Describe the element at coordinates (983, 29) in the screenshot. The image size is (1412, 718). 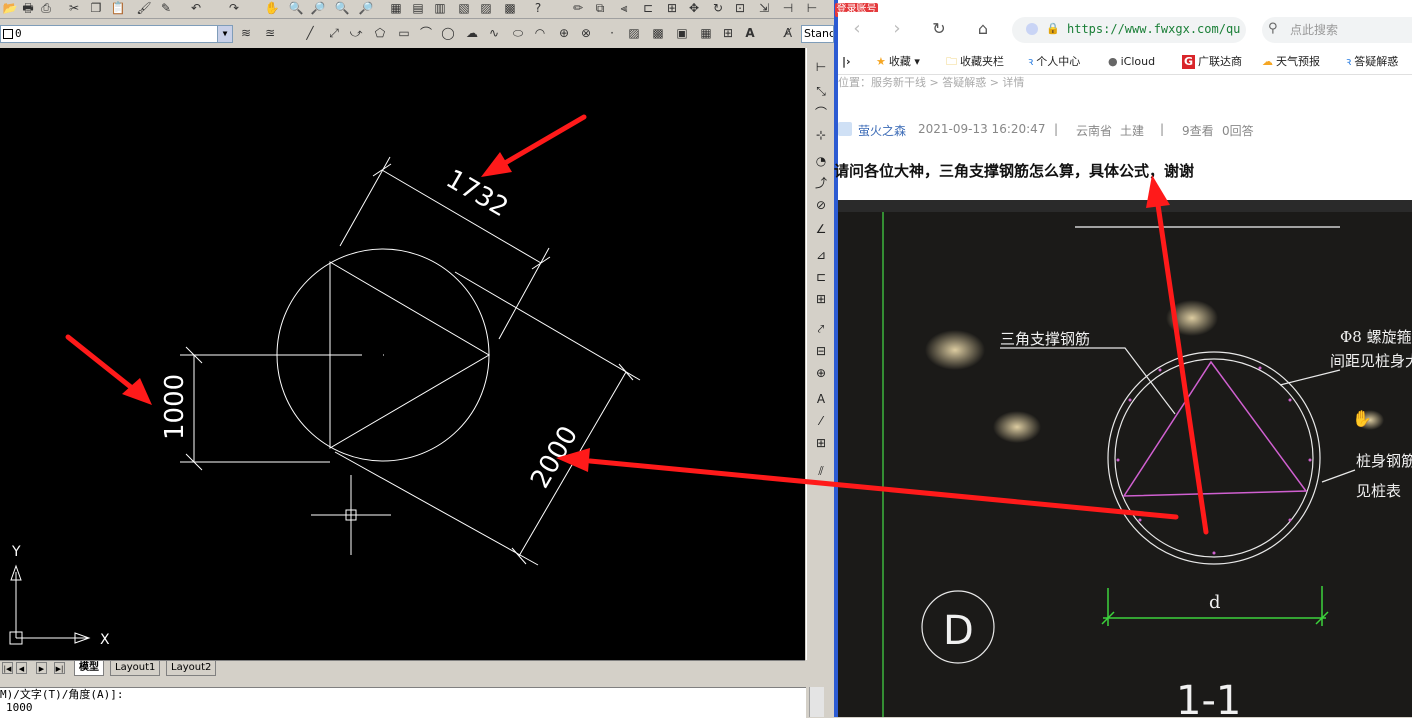
I see `home-icon: ⌂` at that location.